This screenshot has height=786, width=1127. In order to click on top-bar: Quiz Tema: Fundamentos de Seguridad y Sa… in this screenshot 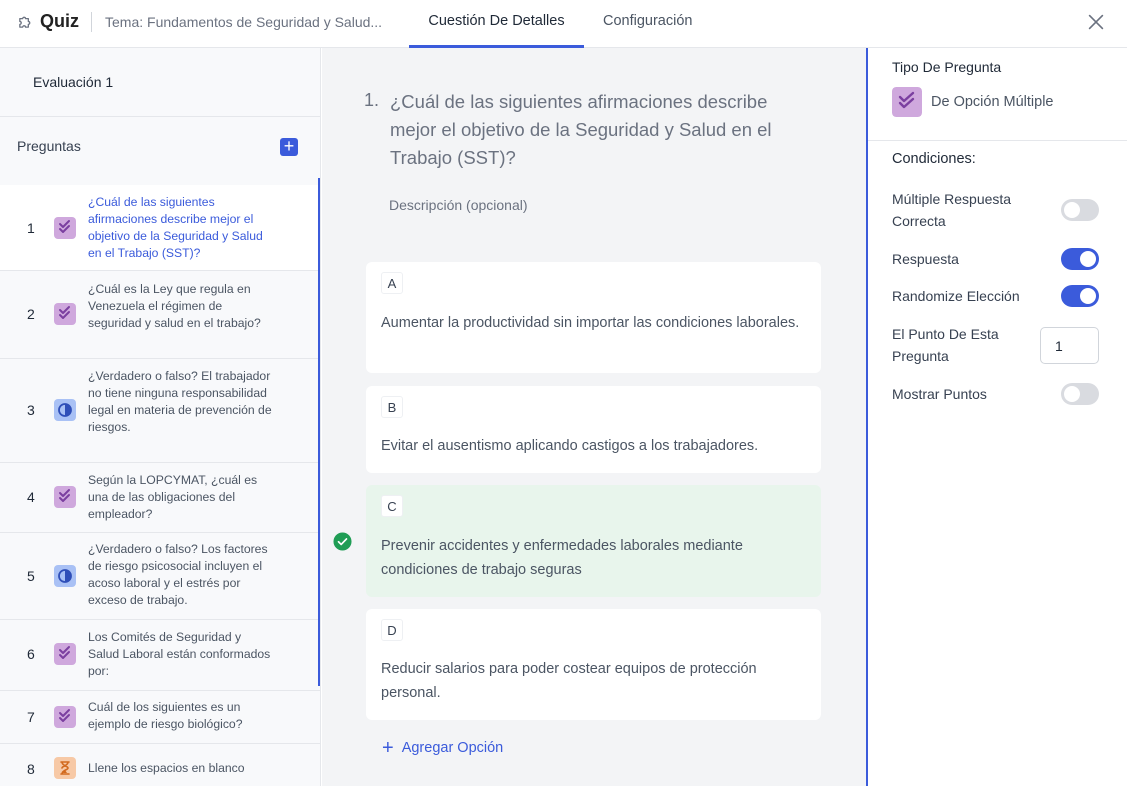, I will do `click(563, 24)`.